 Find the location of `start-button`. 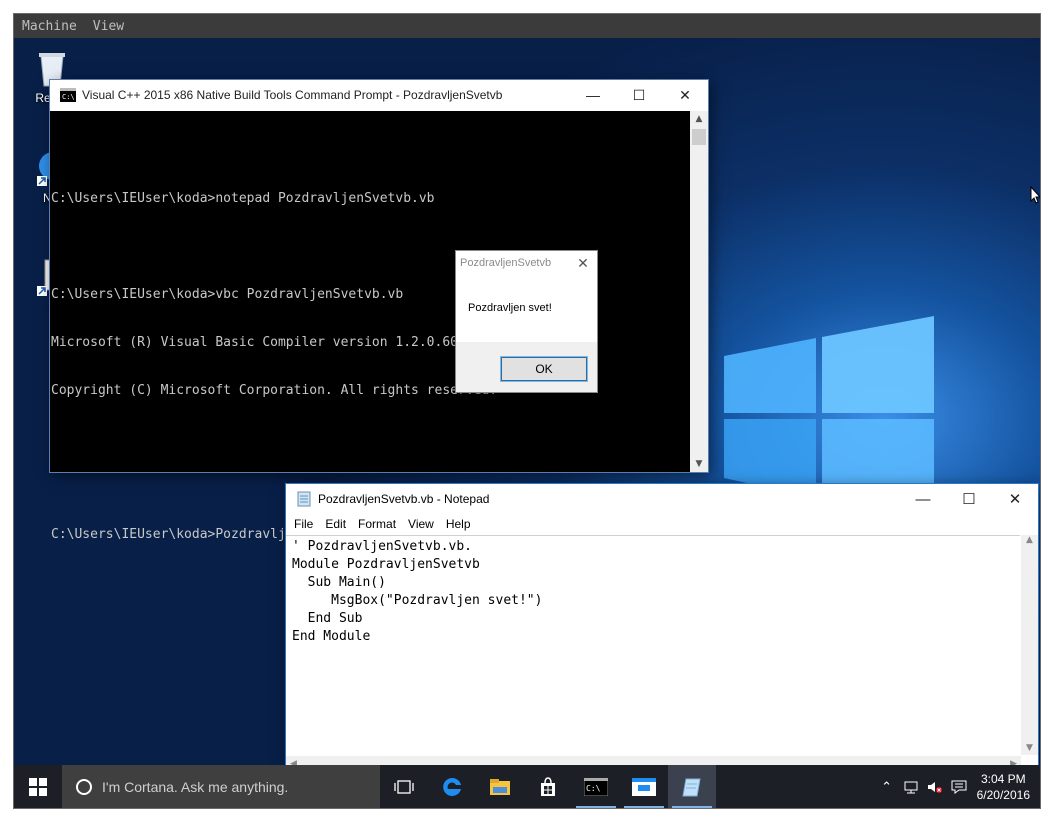

start-button is located at coordinates (38, 786).